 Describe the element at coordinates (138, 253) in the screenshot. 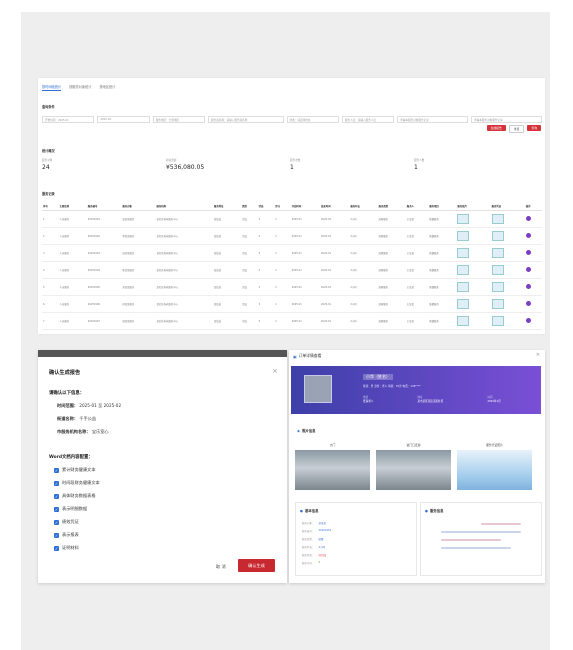

I see `table-cell: 赵某某服务` at that location.